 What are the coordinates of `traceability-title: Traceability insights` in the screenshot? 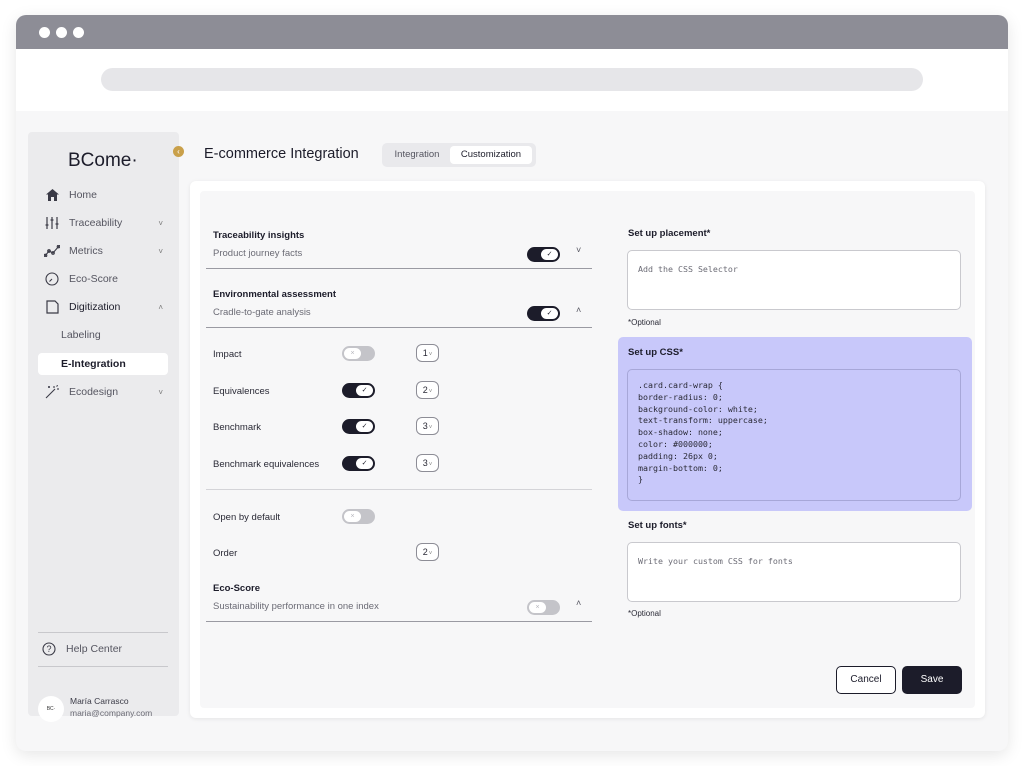 It's located at (259, 235).